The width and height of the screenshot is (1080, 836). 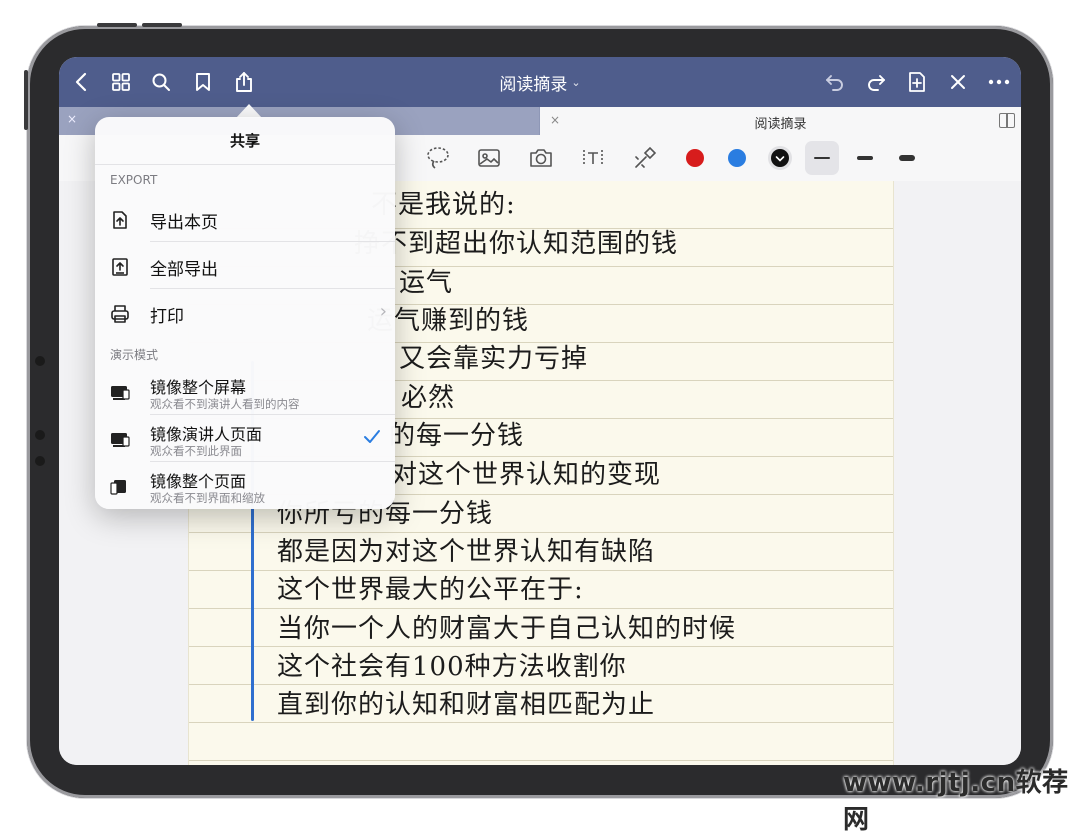 What do you see at coordinates (507, 629) in the screenshot?
I see `note-line: 当你一个人的财富大于自己认知的时候` at bounding box center [507, 629].